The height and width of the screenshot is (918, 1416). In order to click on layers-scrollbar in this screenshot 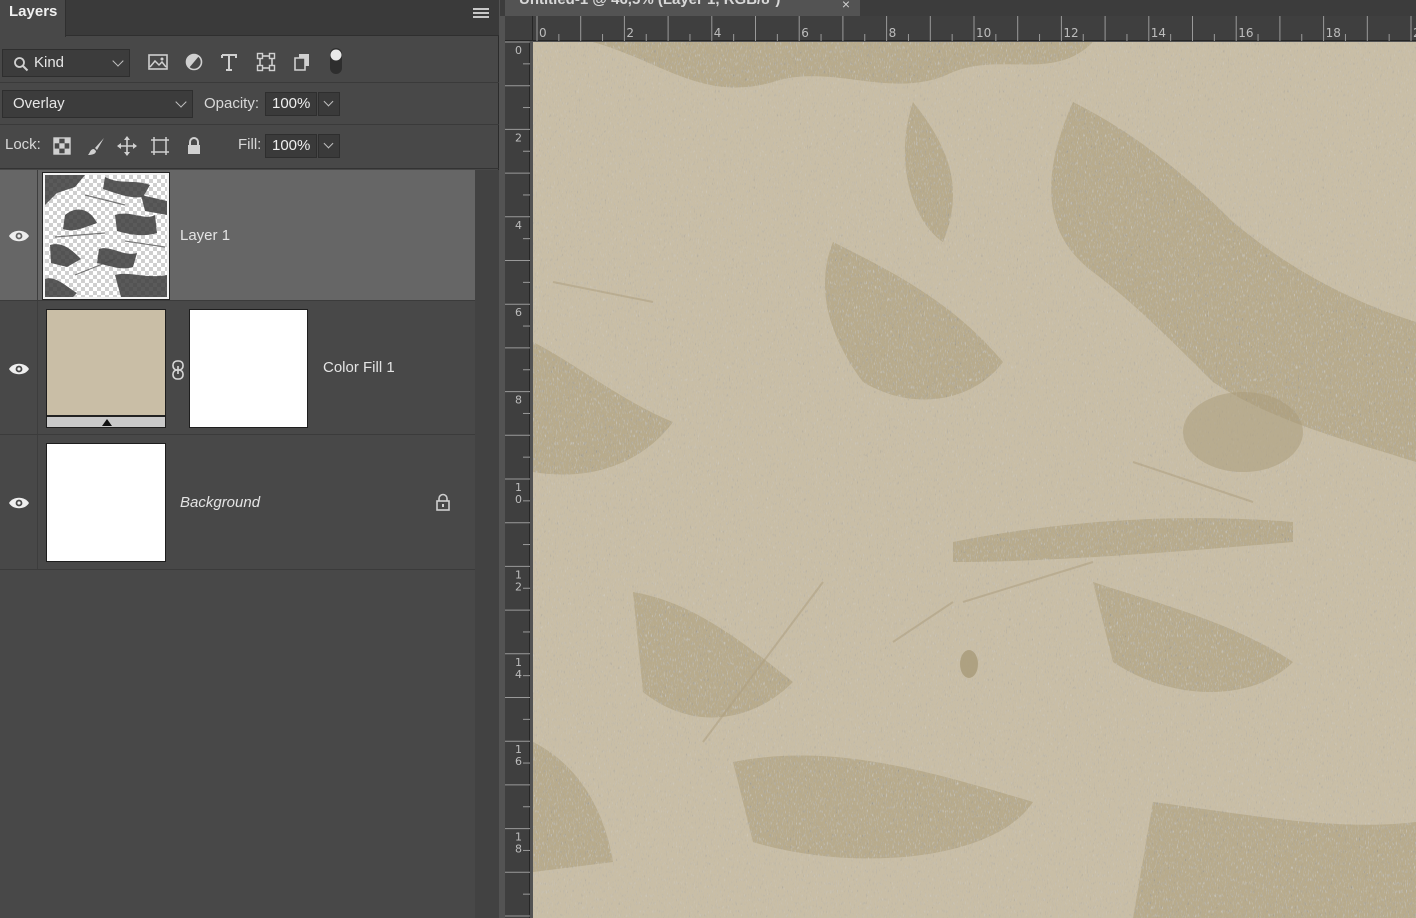, I will do `click(487, 544)`.